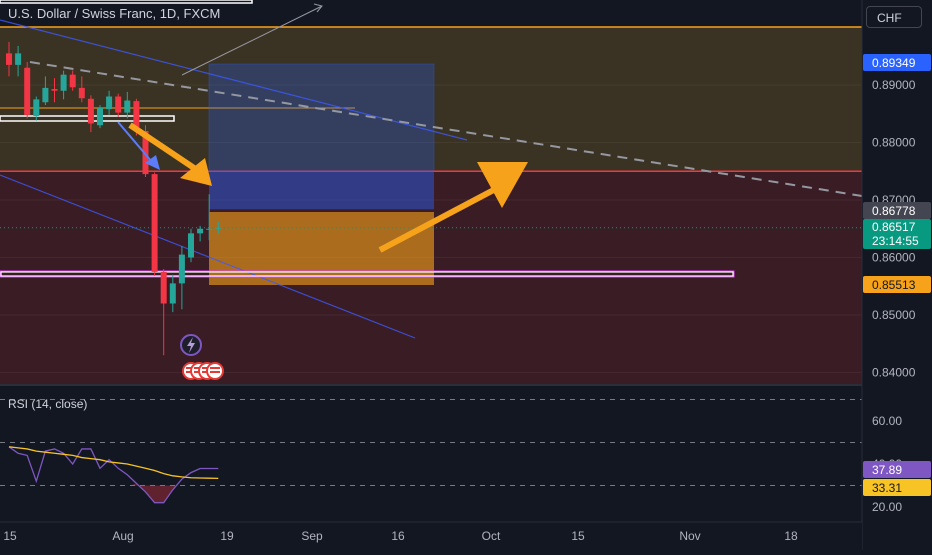 This screenshot has height=555, width=932. I want to click on price-tick-label: 0.85000, so click(894, 315).